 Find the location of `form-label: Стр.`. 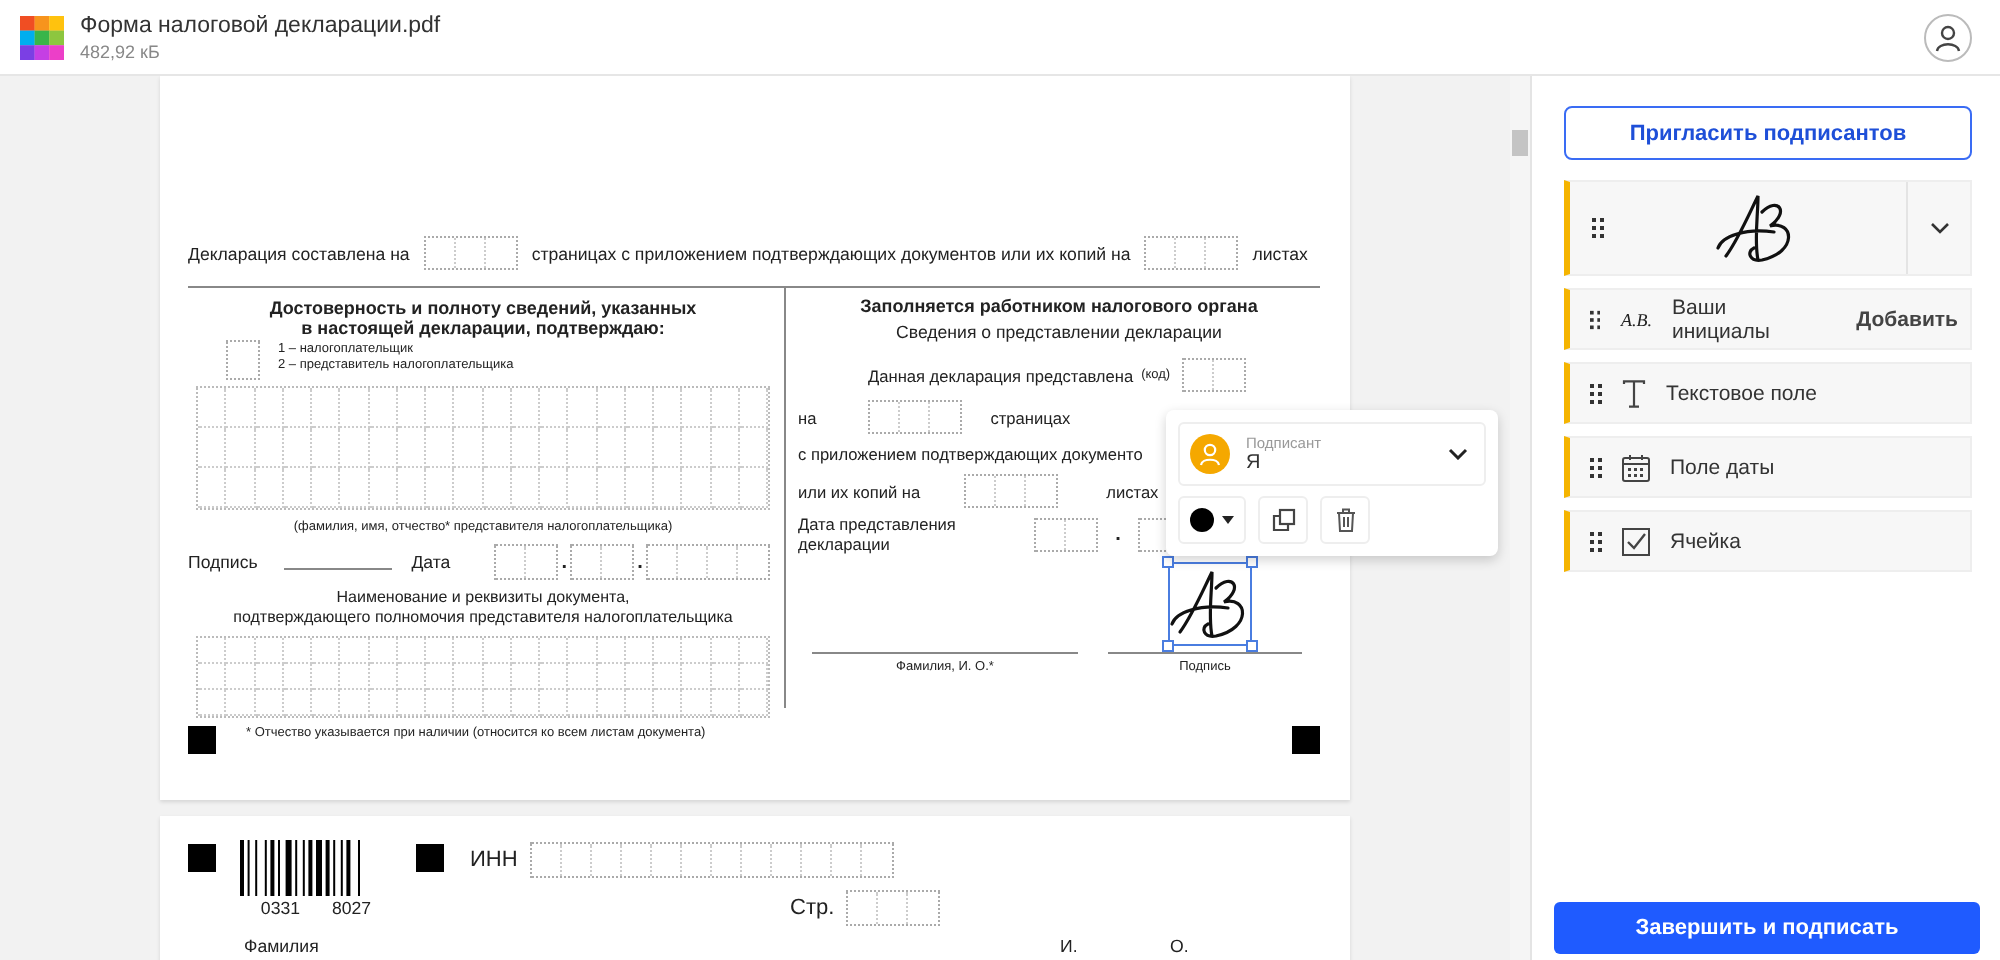

form-label: Стр. is located at coordinates (812, 908).